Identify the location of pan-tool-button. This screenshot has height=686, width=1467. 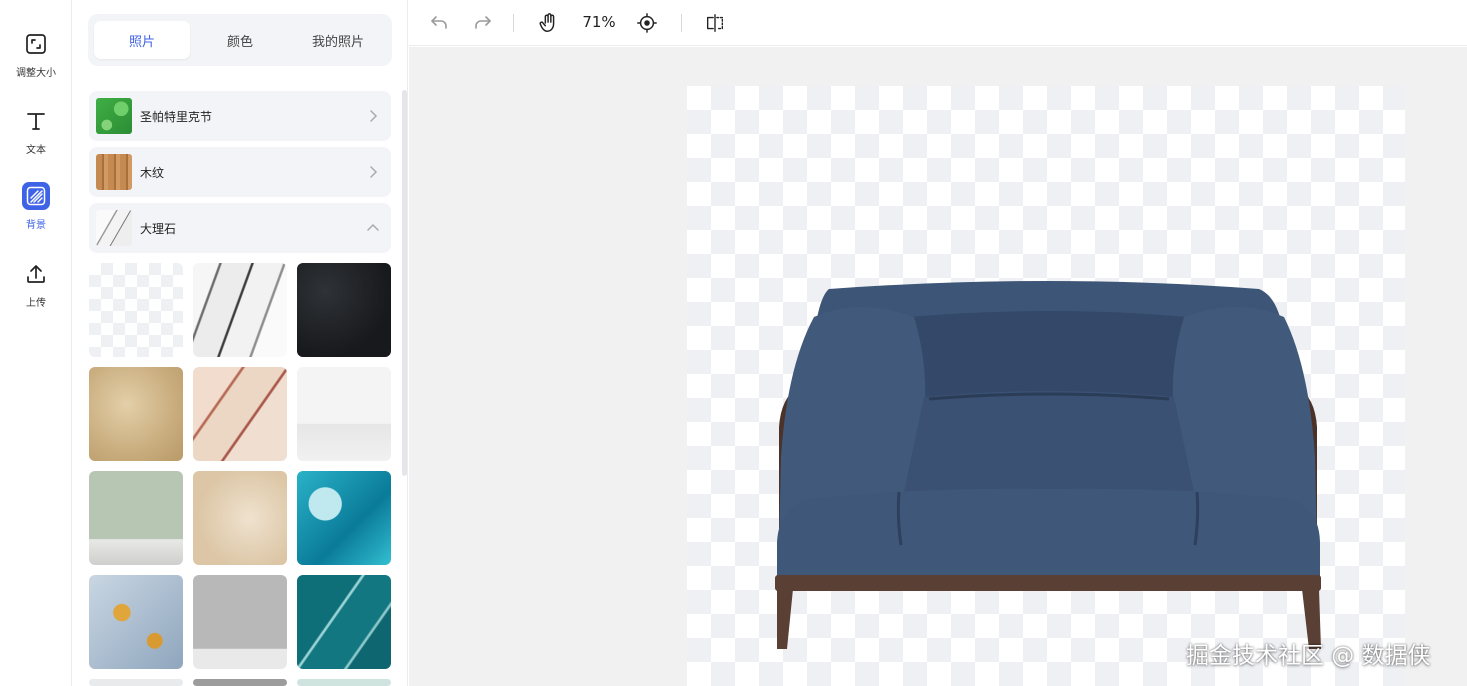
(549, 23).